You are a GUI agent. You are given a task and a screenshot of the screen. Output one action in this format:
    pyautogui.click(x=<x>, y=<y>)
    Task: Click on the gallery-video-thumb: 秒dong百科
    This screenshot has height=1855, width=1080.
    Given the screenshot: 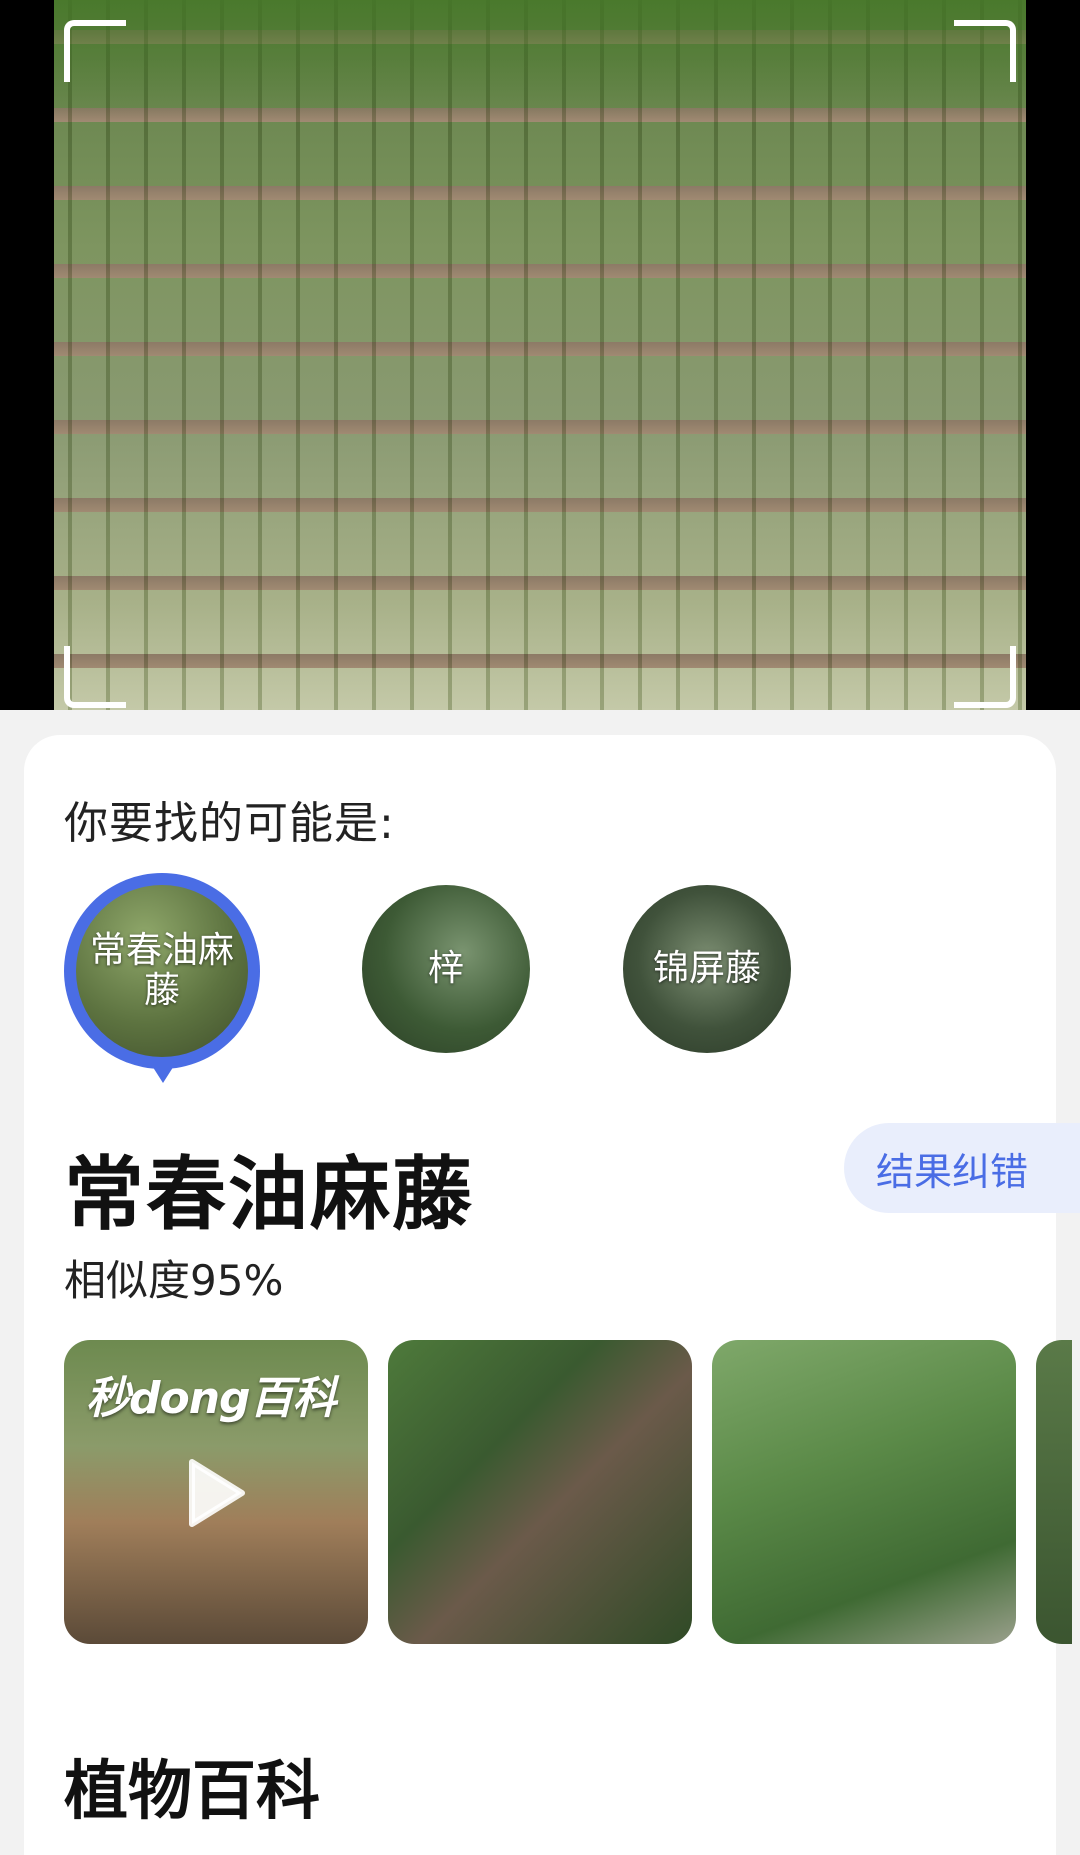 What is the action you would take?
    pyautogui.click(x=216, y=1492)
    